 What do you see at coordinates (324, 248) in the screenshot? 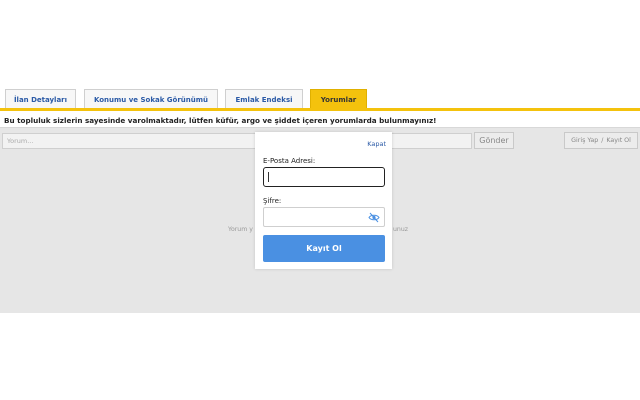
I see `register-button: Kayıt Ol` at bounding box center [324, 248].